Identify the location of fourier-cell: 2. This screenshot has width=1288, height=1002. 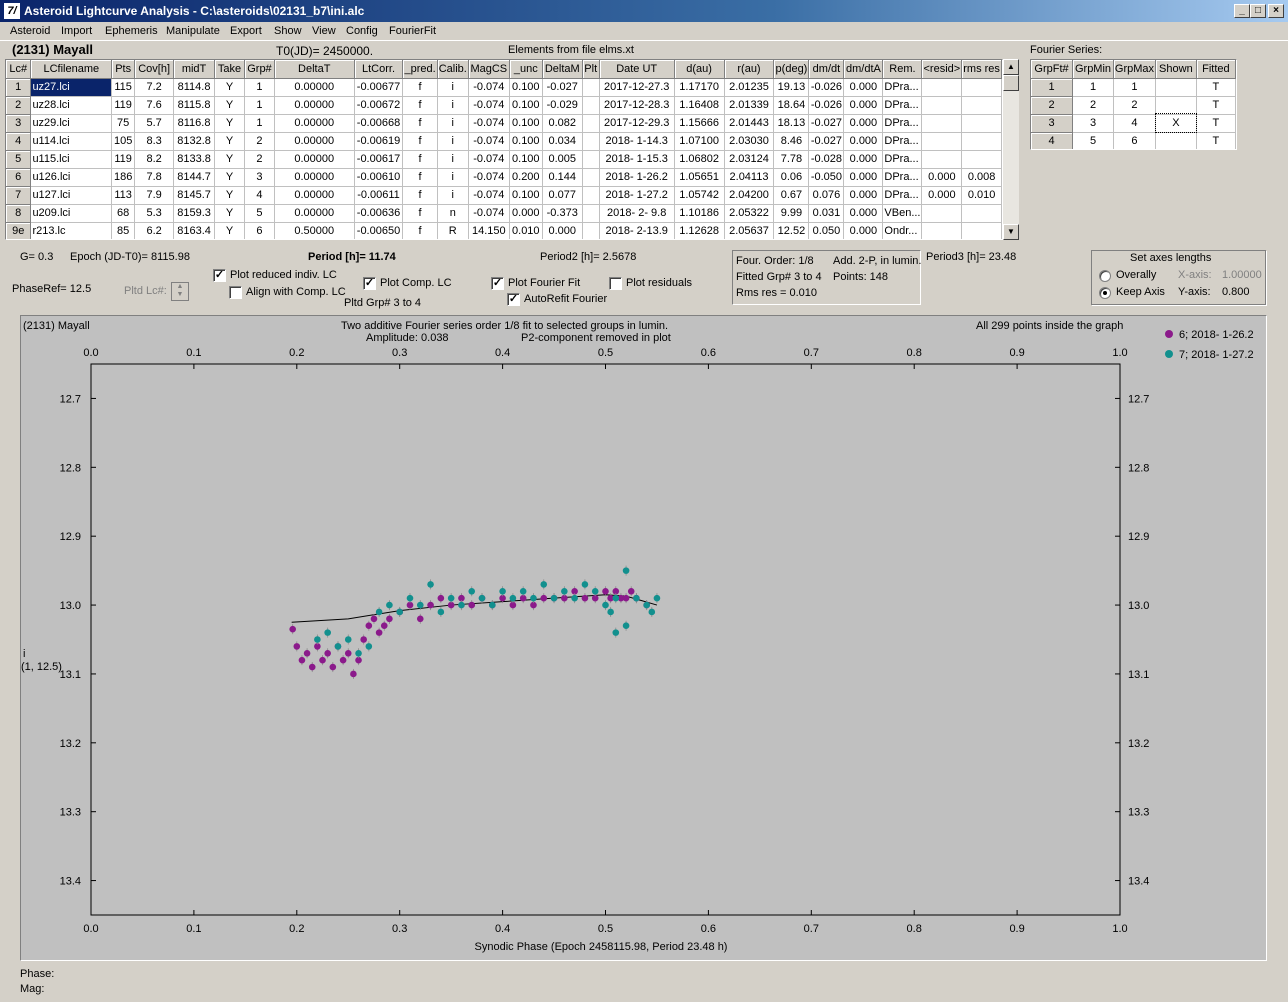
(1135, 105).